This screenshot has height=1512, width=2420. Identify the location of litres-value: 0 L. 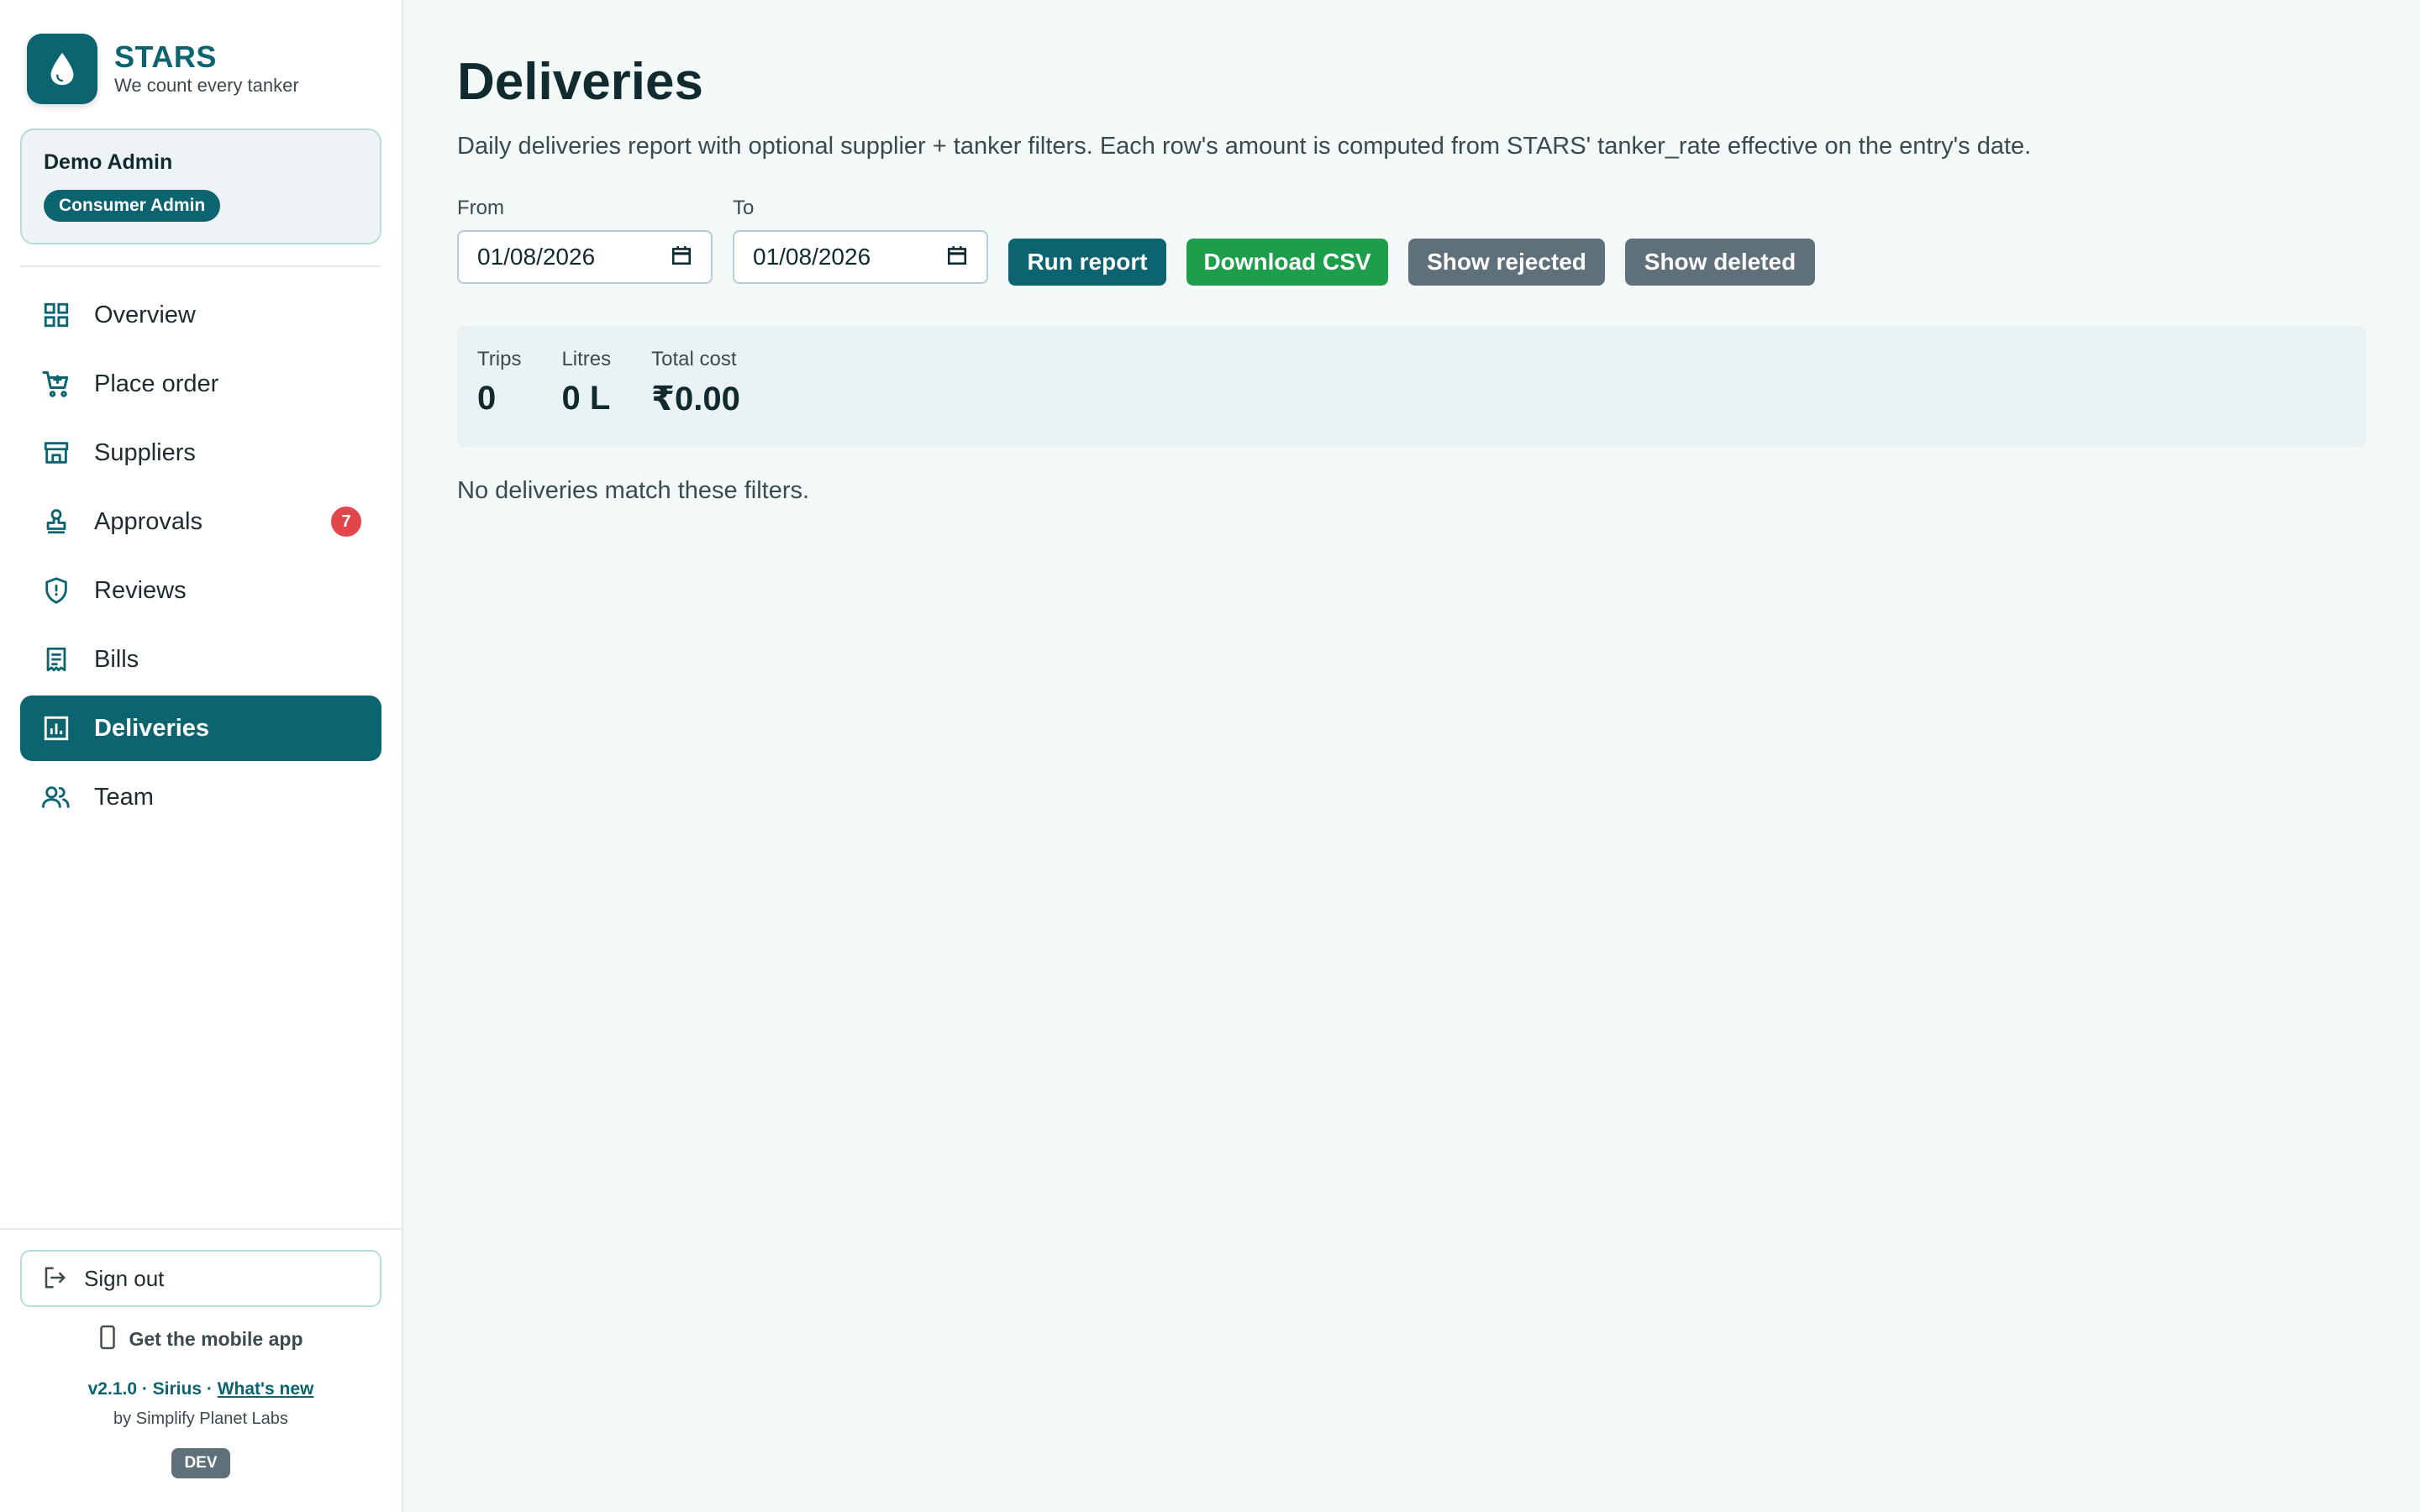
(586, 398).